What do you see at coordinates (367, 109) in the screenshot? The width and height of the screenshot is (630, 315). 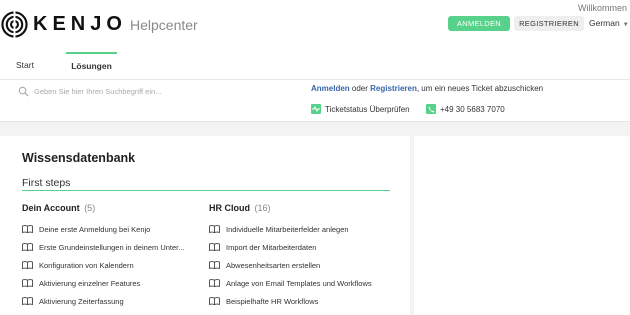 I see `ticket-status-label: Ticketstatus Überprüfen` at bounding box center [367, 109].